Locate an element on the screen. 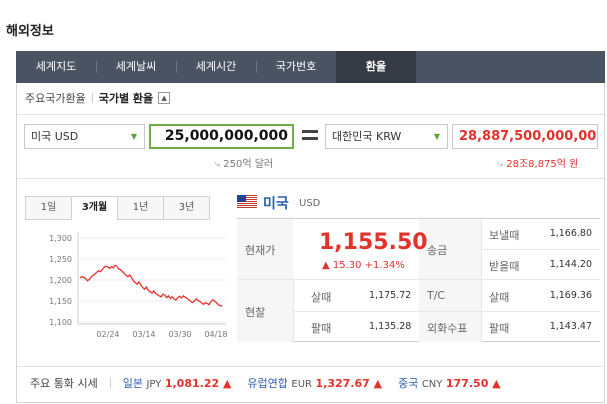  tab-country-code: 국가번호 is located at coordinates (296, 67).